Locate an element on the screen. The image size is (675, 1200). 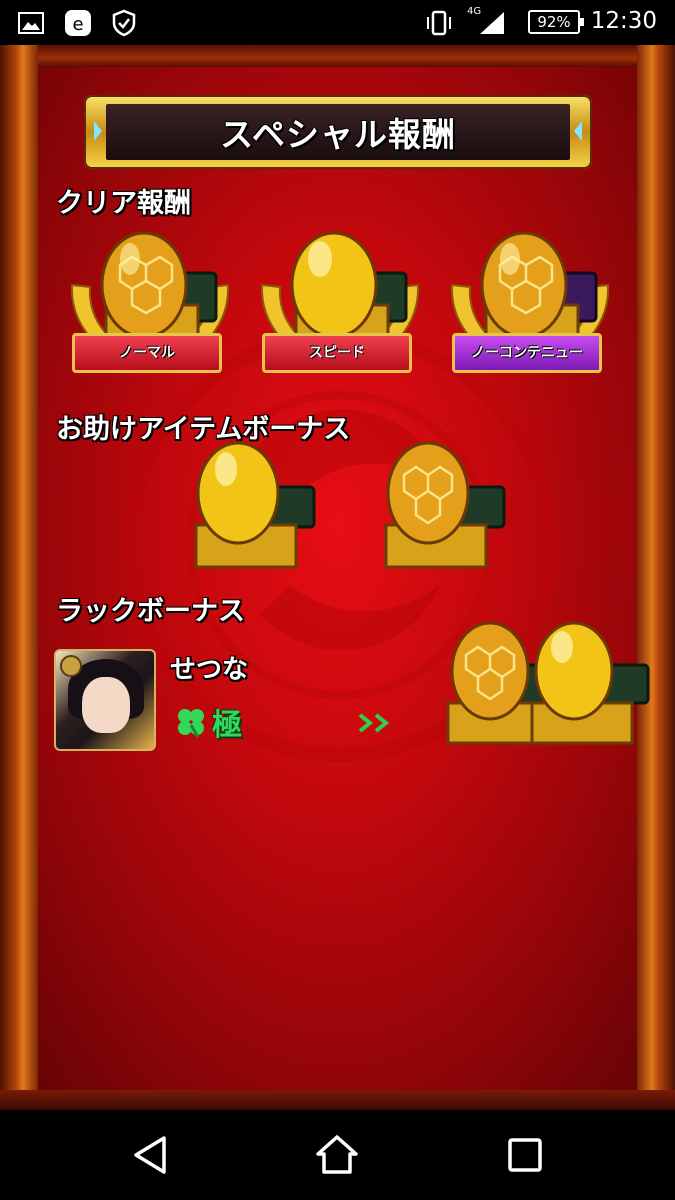
signal-icon is located at coordinates (492, 23).